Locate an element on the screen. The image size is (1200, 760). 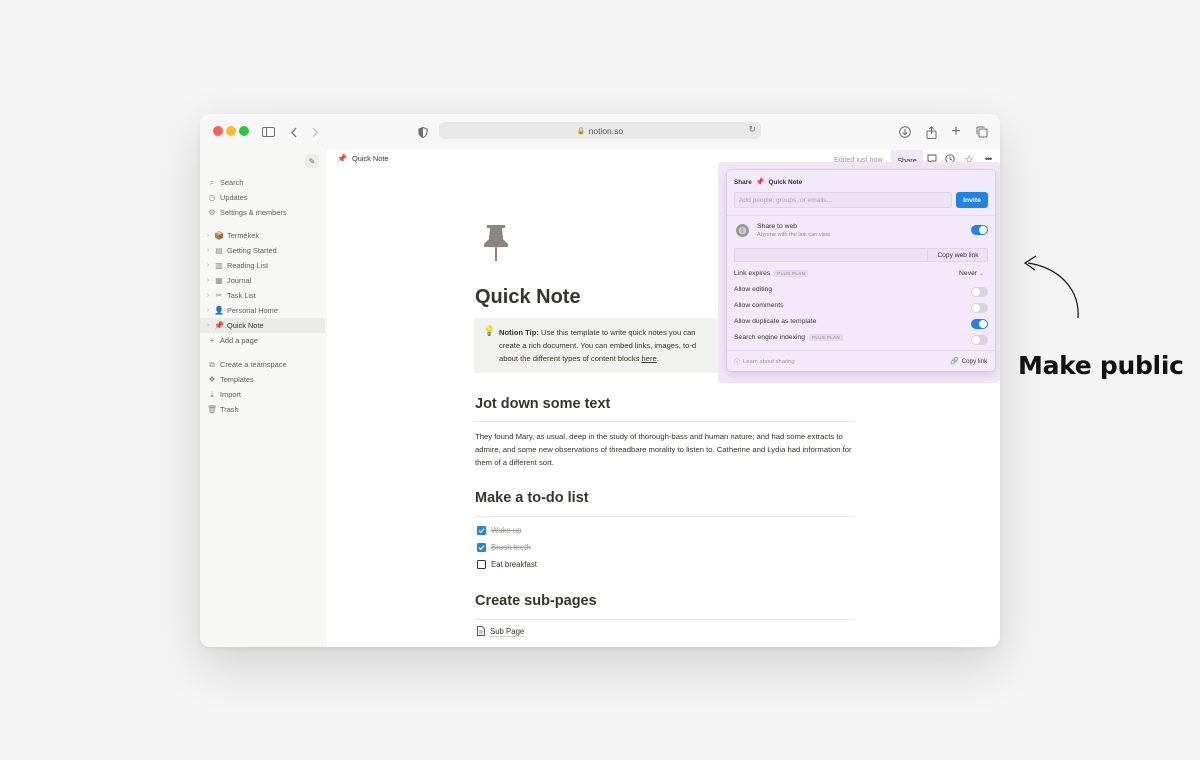
heading-sub-pages: Create sub-pages is located at coordinates (536, 601).